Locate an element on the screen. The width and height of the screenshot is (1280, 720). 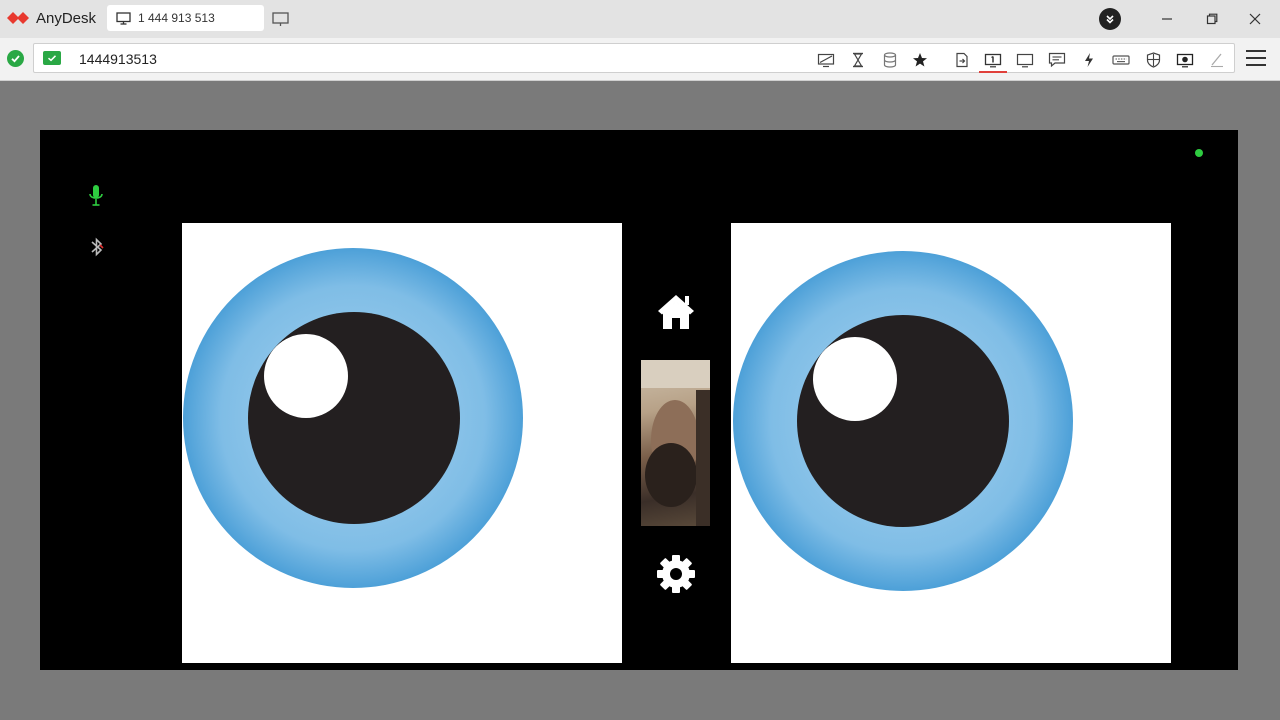
display-button is located at coordinates (1025, 60).